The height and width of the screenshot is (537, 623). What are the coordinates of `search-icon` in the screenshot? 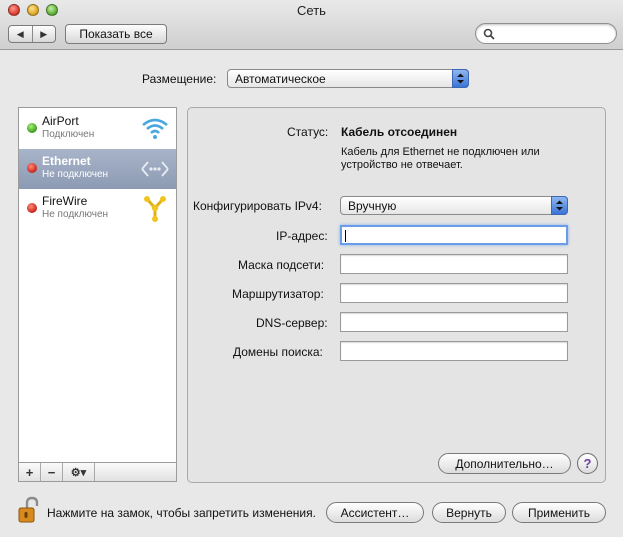 It's located at (489, 34).